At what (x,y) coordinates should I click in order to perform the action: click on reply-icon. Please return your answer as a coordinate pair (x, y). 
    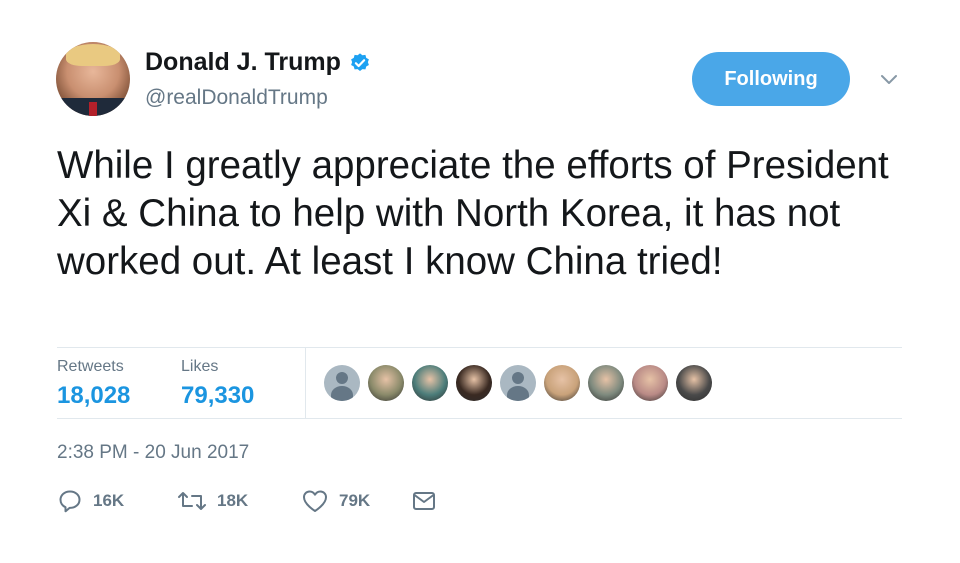
    Looking at the image, I should click on (70, 501).